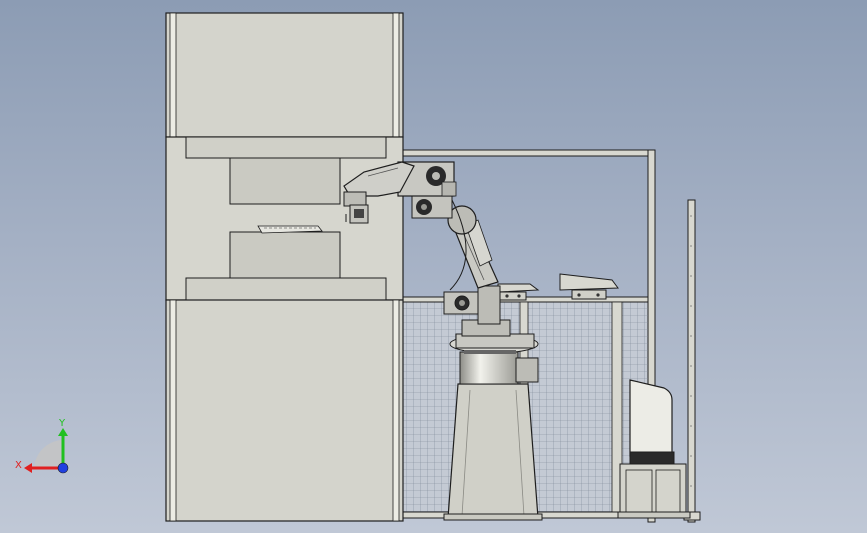 This screenshot has width=867, height=533. Describe the element at coordinates (284, 75) in the screenshot. I see `press-upper-housing` at that location.